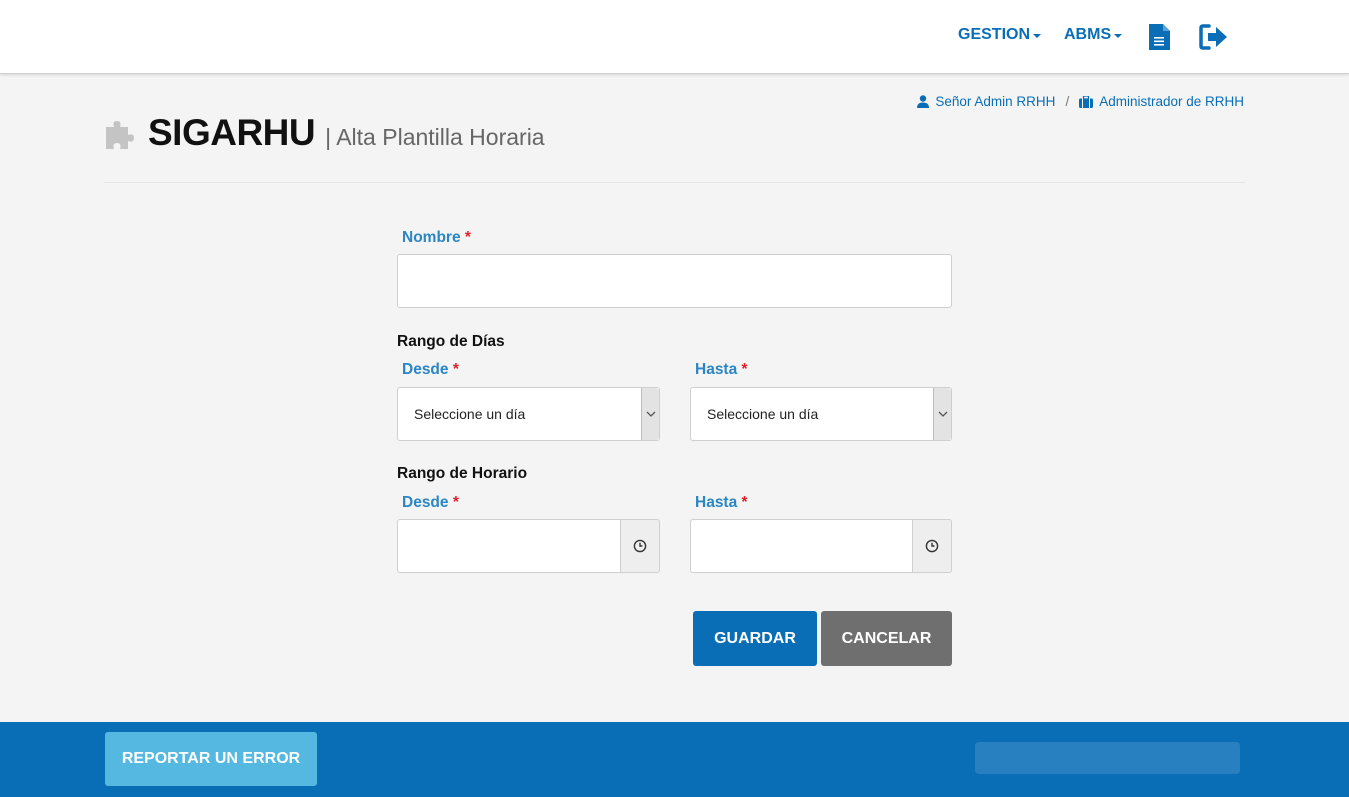  Describe the element at coordinates (324, 133) in the screenshot. I see `page-header: SIGARHU | Alta Plantilla Horaria` at that location.